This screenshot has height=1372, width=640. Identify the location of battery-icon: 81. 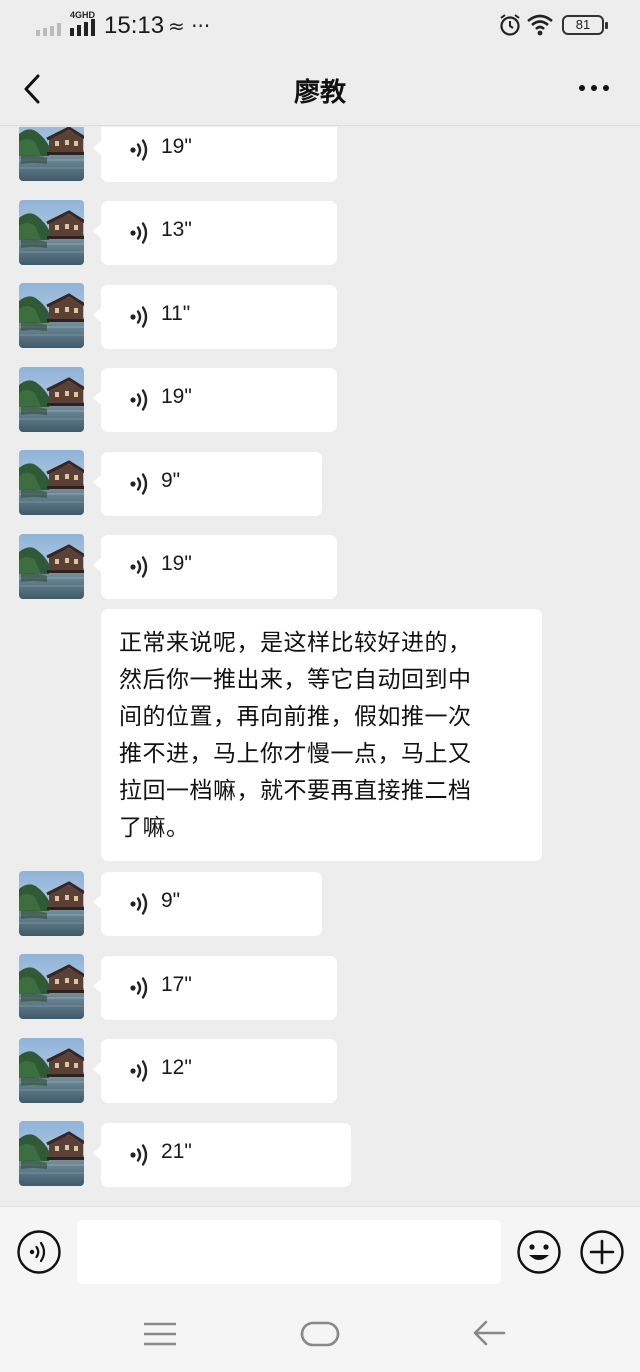
(585, 25).